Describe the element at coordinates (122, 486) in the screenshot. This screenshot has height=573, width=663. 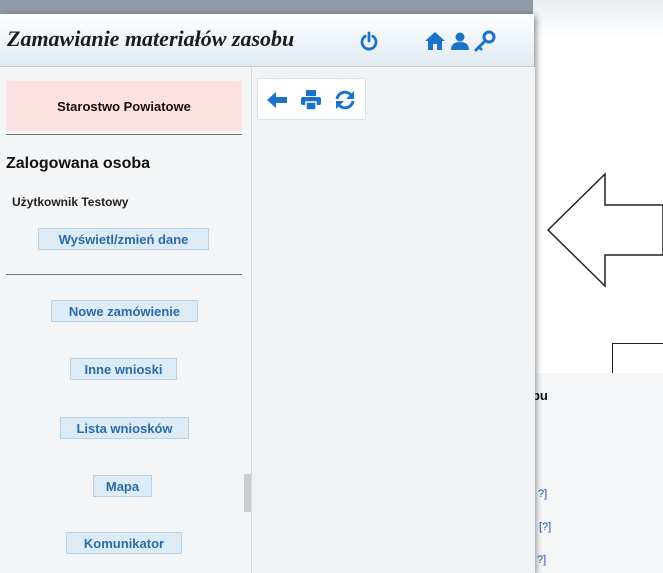
I see `map-button: Mapa` at that location.